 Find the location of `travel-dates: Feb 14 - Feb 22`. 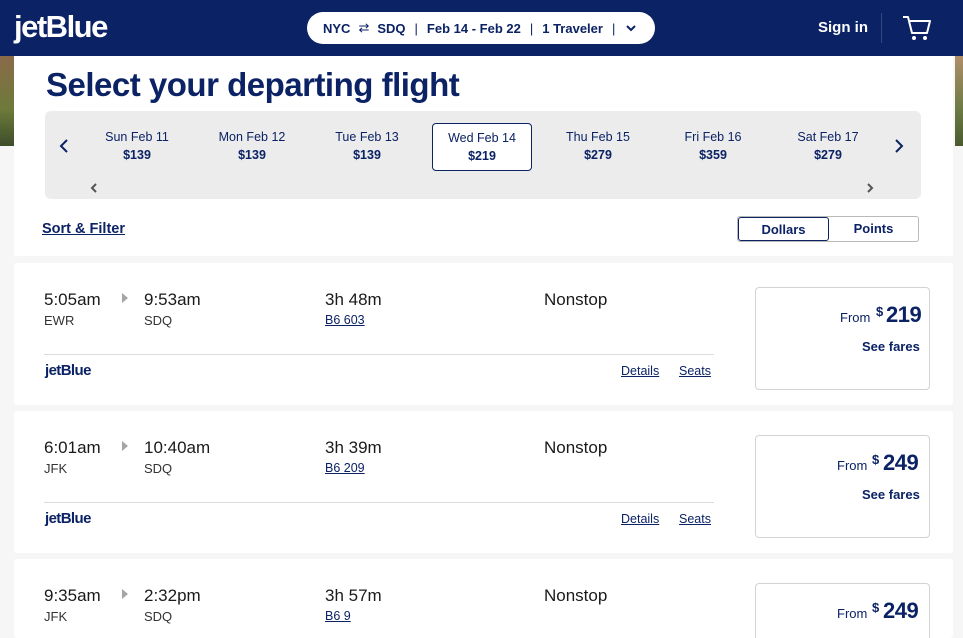

travel-dates: Feb 14 - Feb 22 is located at coordinates (474, 28).